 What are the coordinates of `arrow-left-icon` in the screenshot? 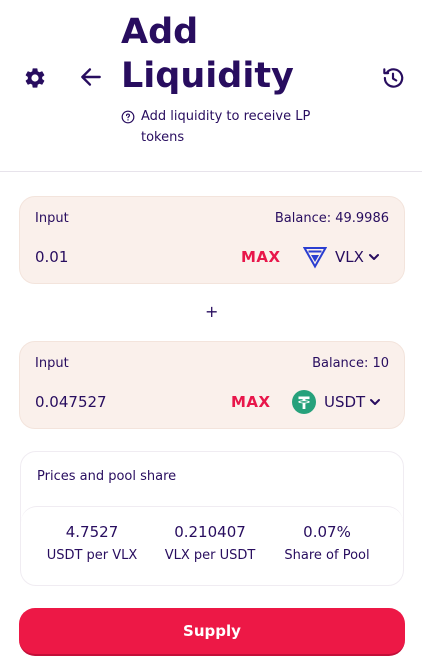 It's located at (91, 77).